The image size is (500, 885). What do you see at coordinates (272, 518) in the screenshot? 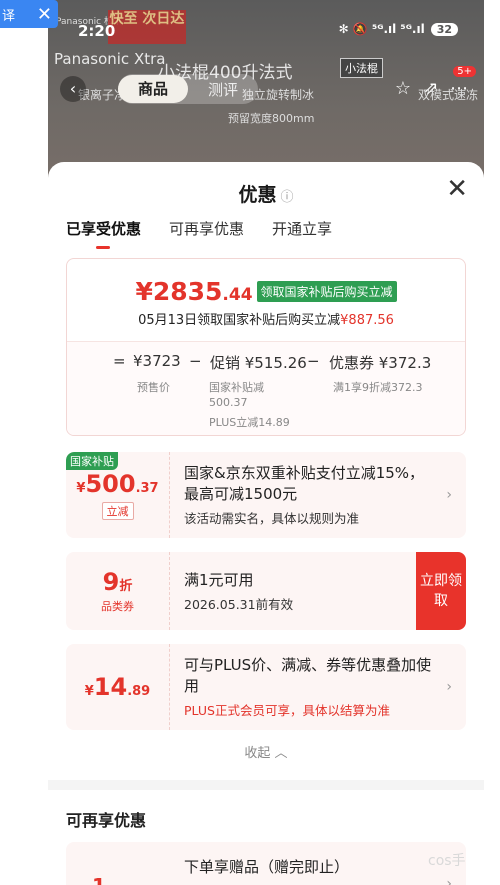
I see `promo-description: 该活动需实名，具体以规则为准` at bounding box center [272, 518].